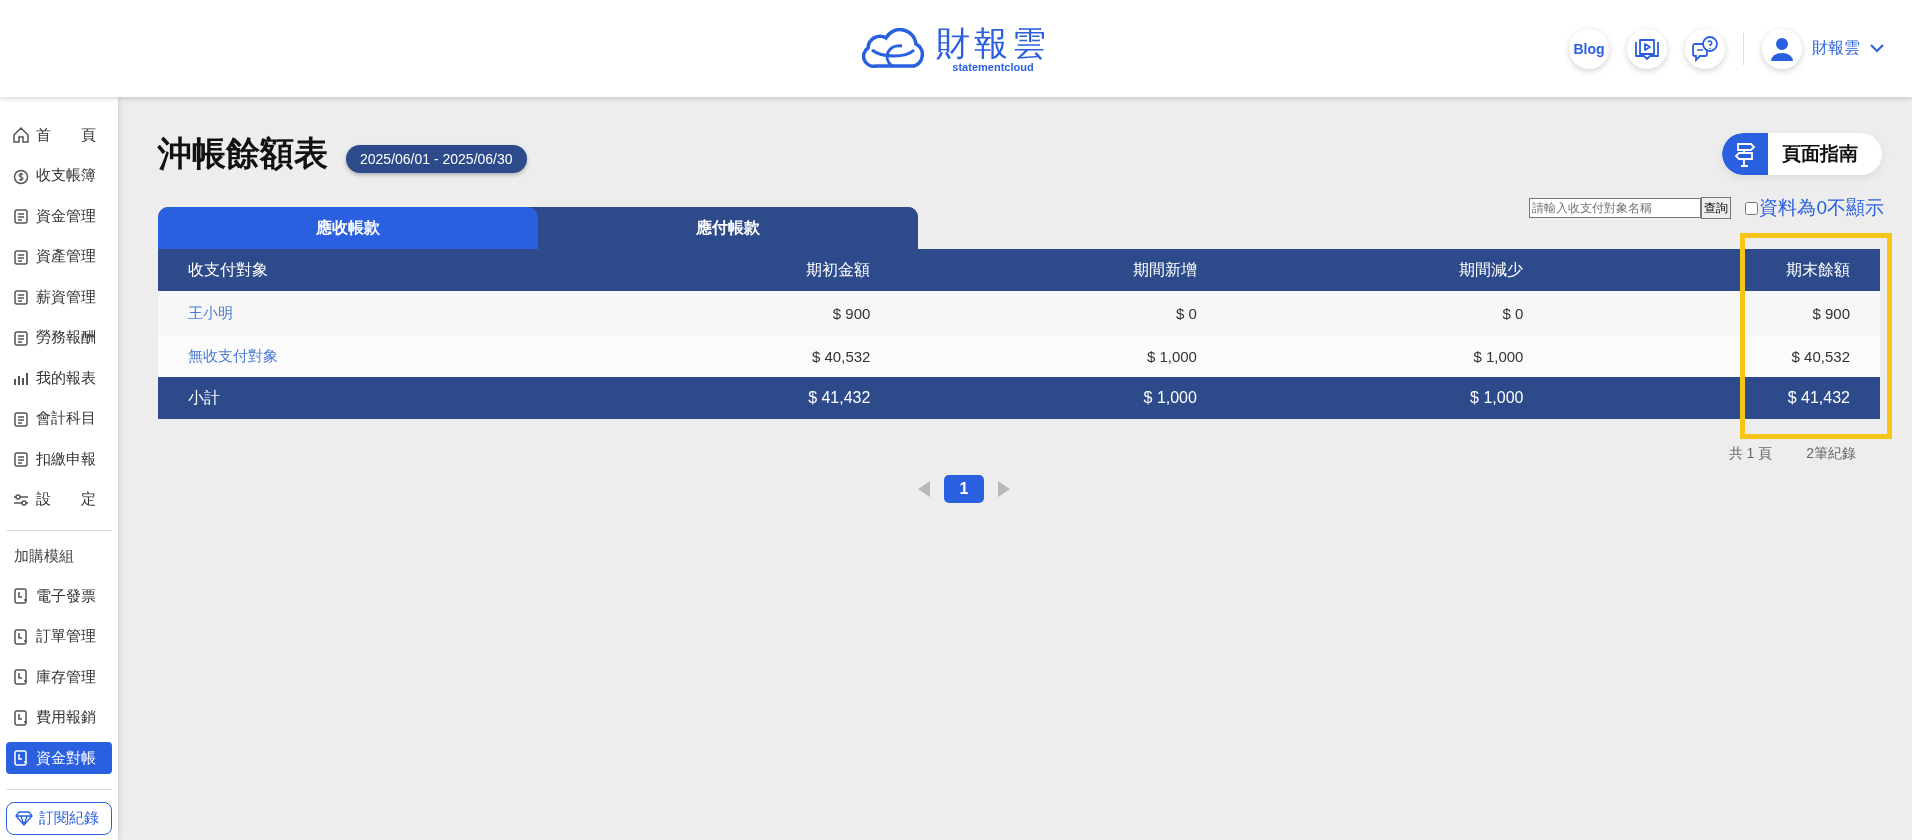 The image size is (1912, 840). Describe the element at coordinates (59, 337) in the screenshot. I see `sidebar-item: 勞務報酬` at that location.